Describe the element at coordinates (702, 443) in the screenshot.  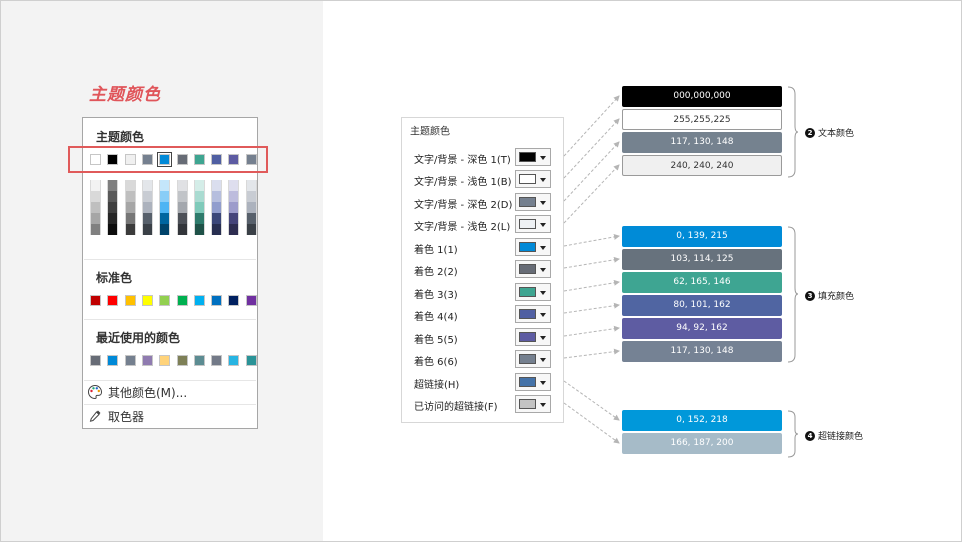
I see `rgb-value-box: 166, 187, 200` at that location.